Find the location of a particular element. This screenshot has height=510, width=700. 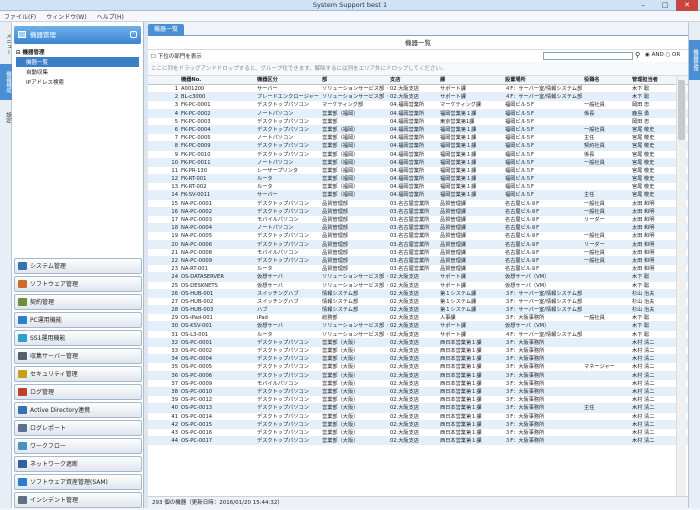

vertical-scrollbar is located at coordinates (681, 286).